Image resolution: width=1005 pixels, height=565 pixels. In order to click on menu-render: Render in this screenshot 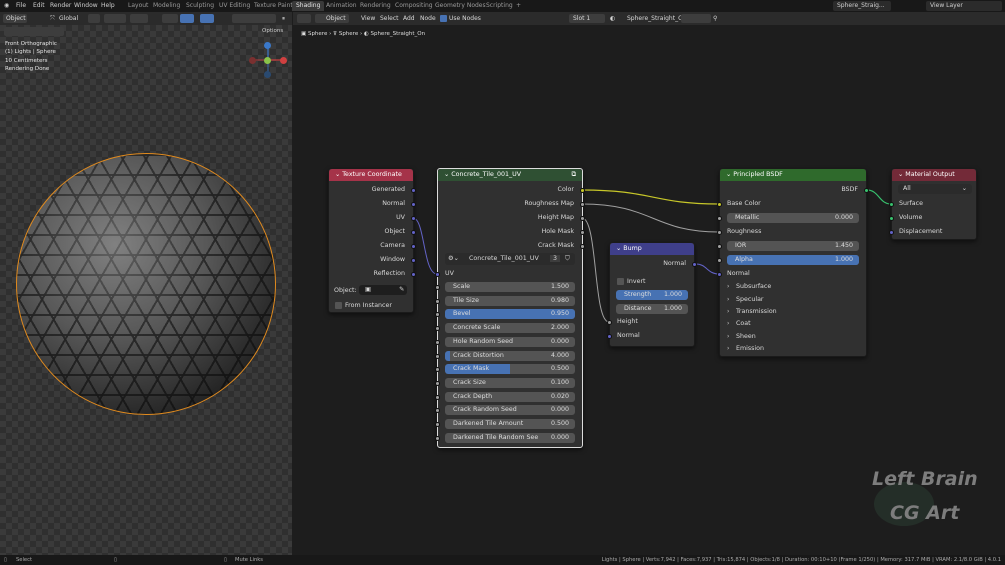, I will do `click(60, 5)`.